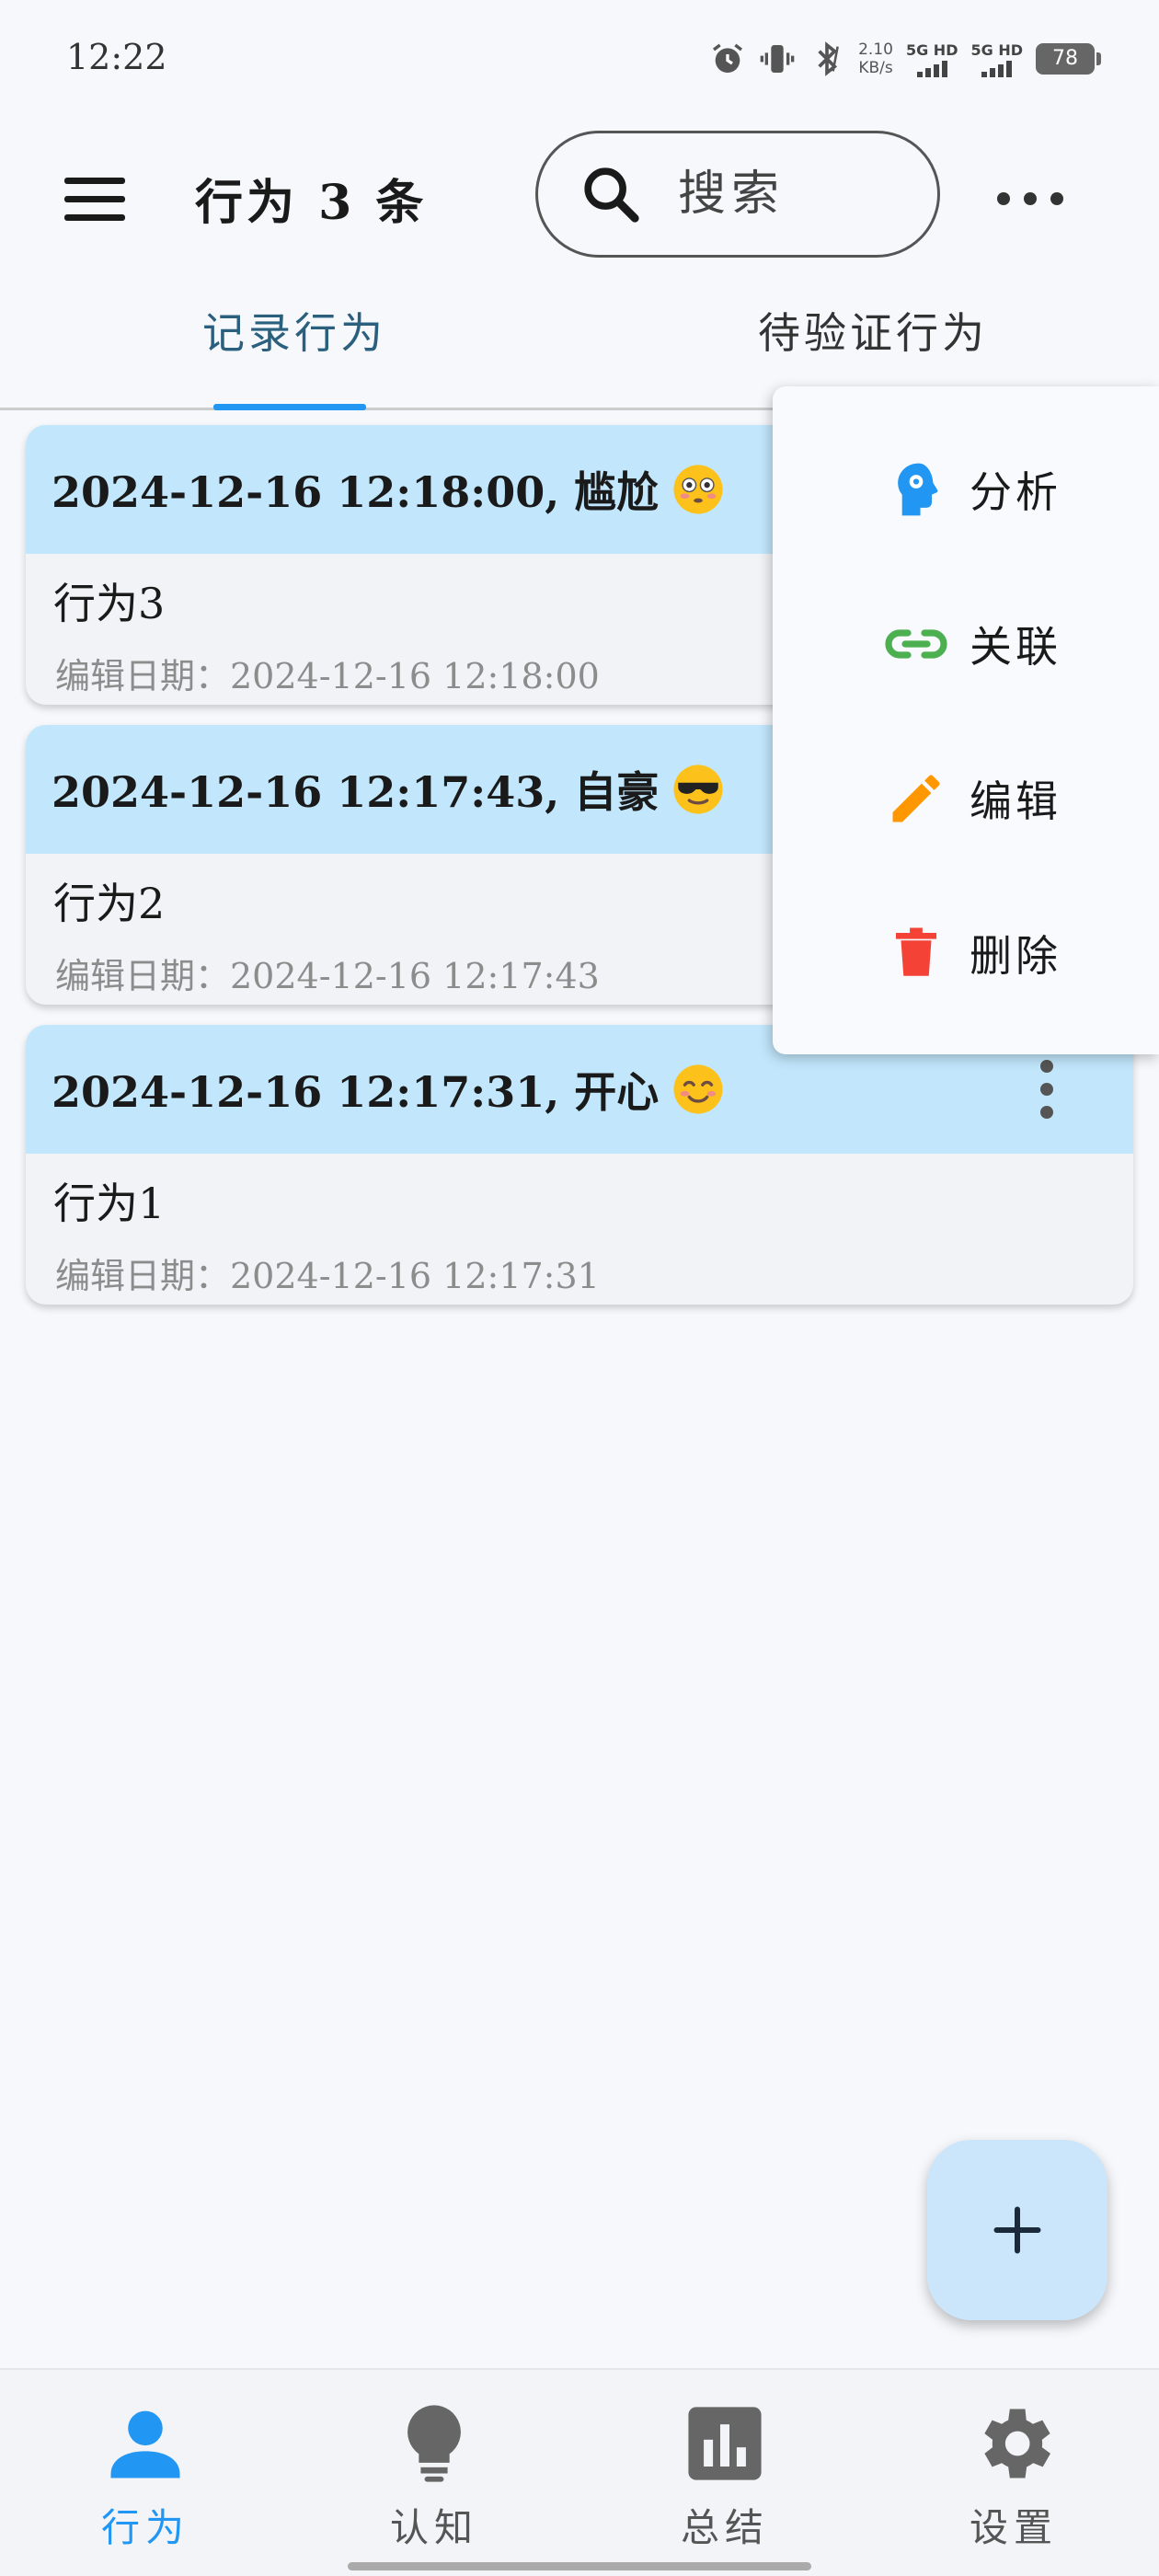 This screenshot has height=2576, width=1159. I want to click on card-body: 行为1 编辑日期：2024-12-16 12:17:31, so click(579, 1229).